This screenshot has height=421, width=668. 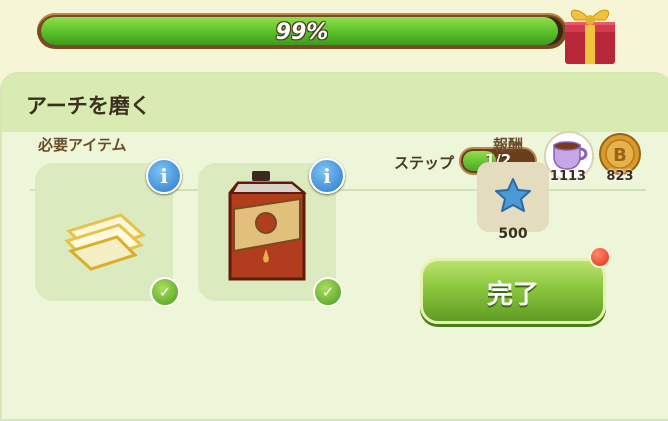 I want to click on required-item-oil-can: i ✓, so click(x=271, y=232).